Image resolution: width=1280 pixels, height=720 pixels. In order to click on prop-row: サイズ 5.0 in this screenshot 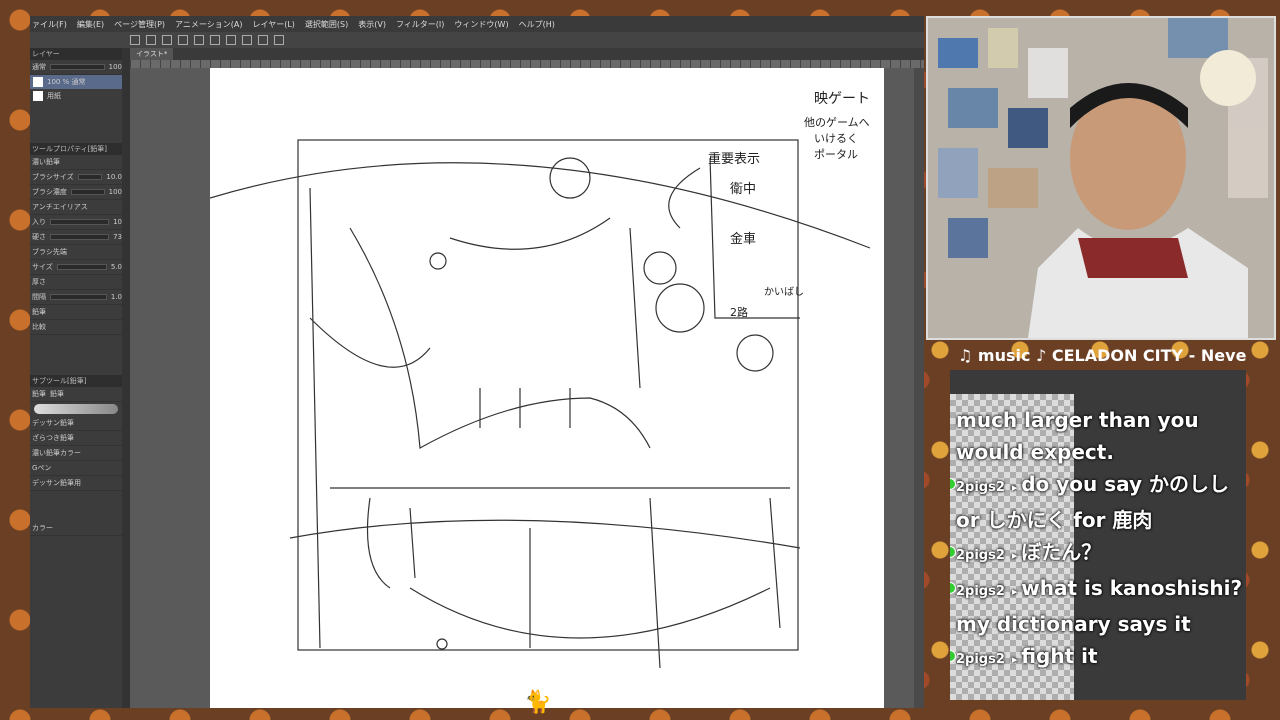, I will do `click(76, 267)`.